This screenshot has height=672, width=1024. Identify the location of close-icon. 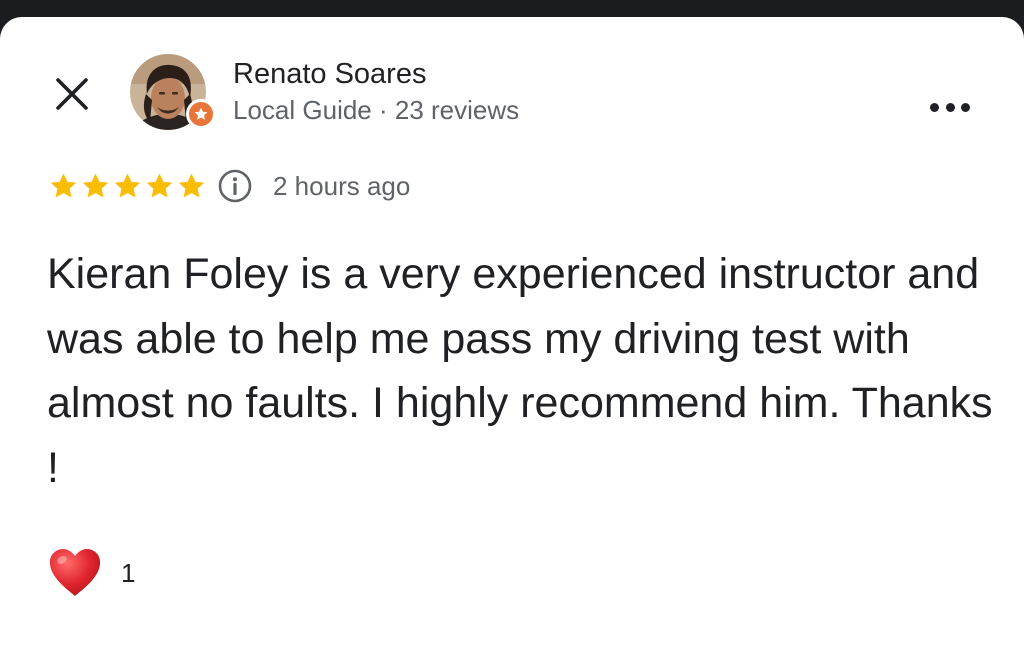
(72, 94).